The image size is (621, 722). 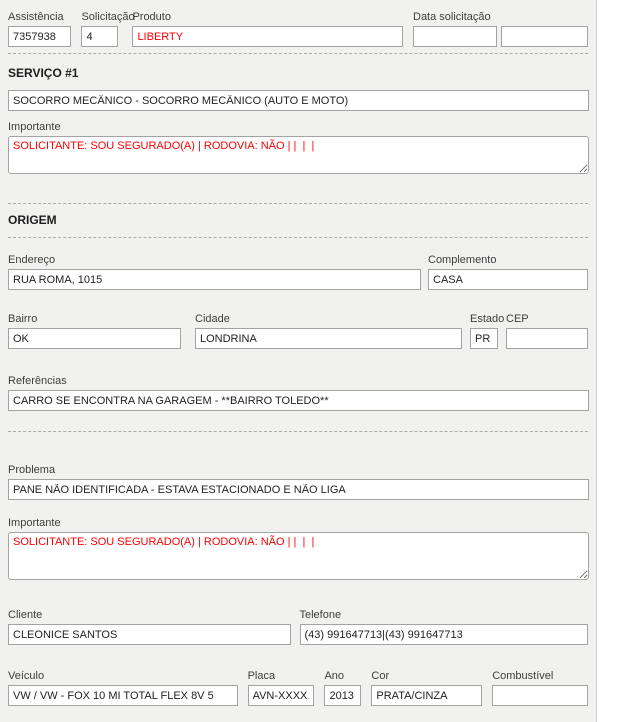 I want to click on veiculo-input, so click(x=123, y=695).